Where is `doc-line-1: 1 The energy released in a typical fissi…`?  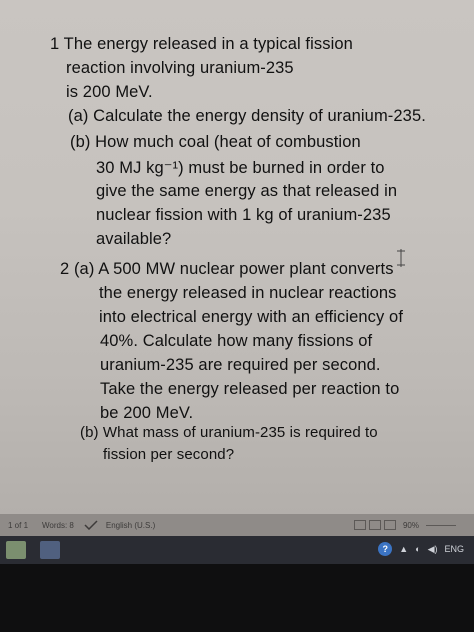
doc-line-1: 1 The energy released in a typical fissi… is located at coordinates (201, 44).